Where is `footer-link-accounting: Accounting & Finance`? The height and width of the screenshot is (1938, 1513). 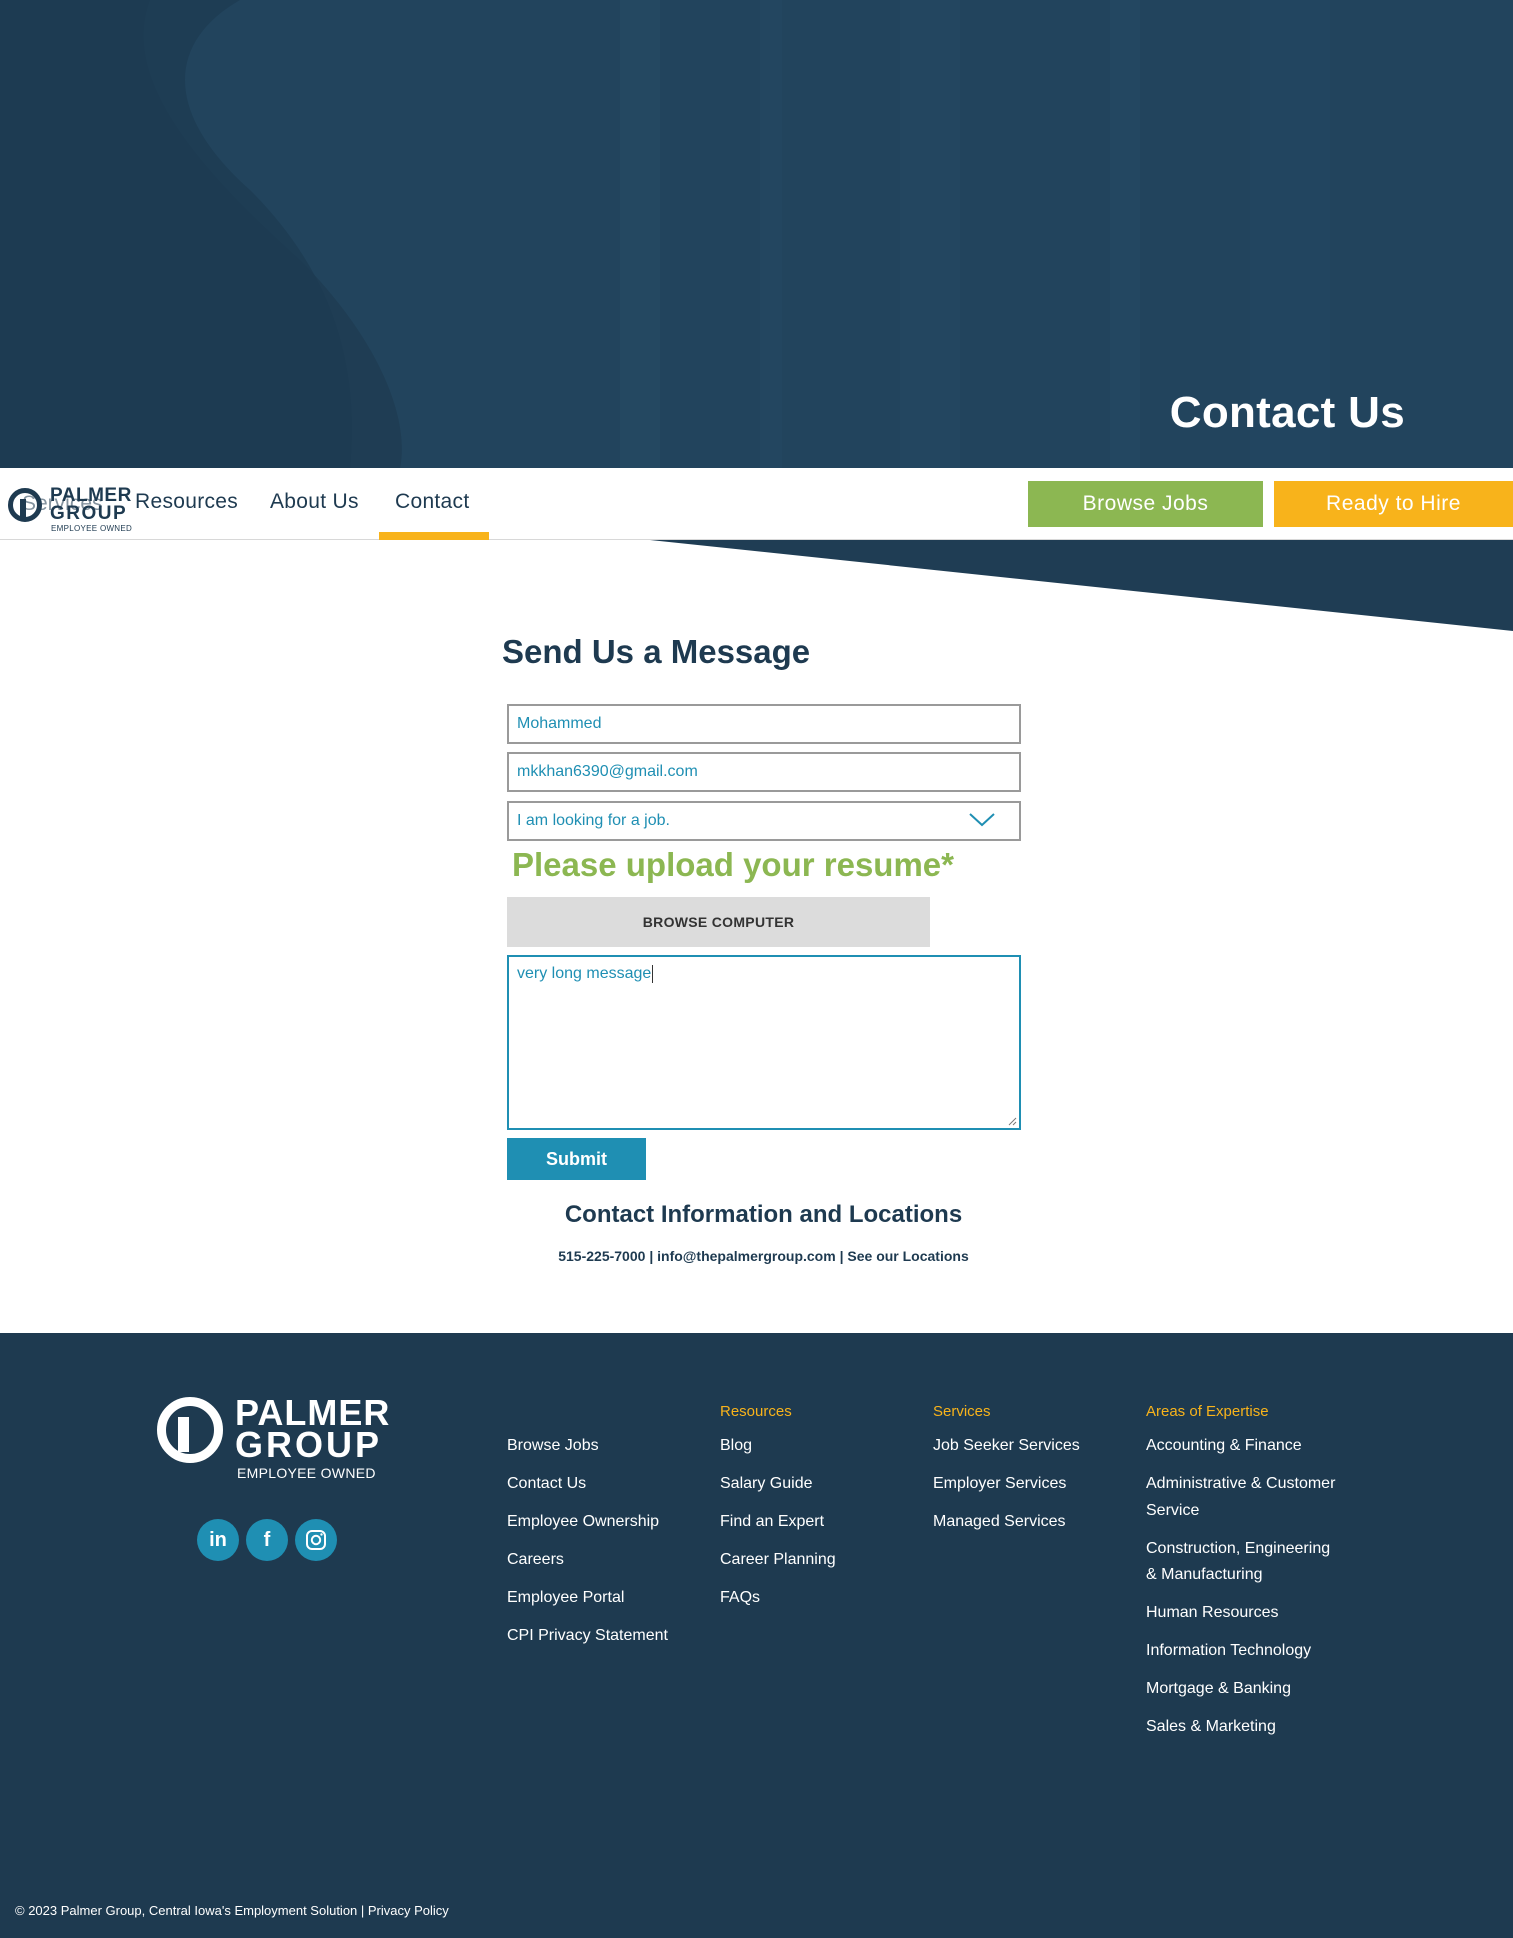
footer-link-accounting: Accounting & Finance is located at coordinates (1241, 1446).